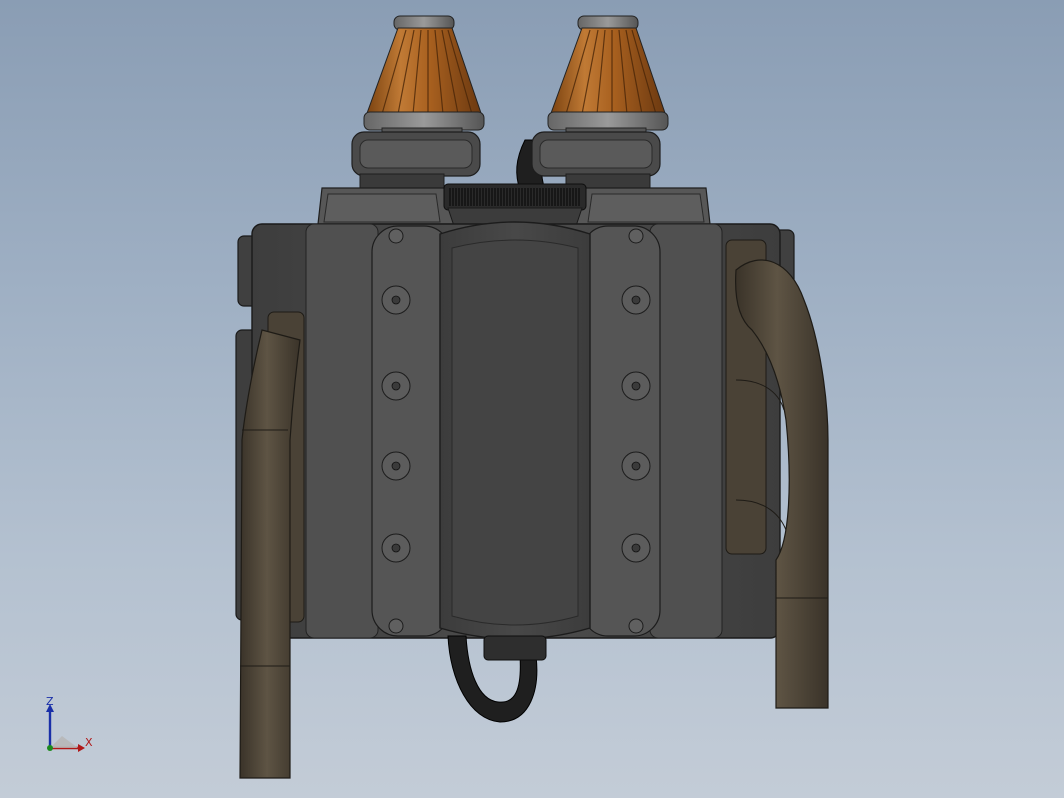  What do you see at coordinates (416, 161) in the screenshot?
I see `throttle-body-left` at bounding box center [416, 161].